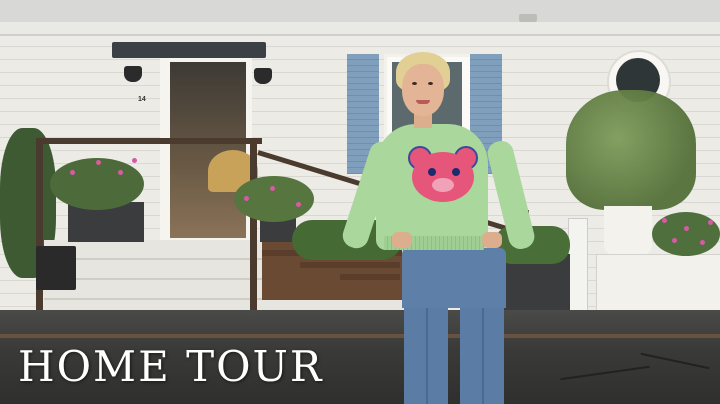  What do you see at coordinates (578, 267) in the screenshot?
I see `utility-pipe` at bounding box center [578, 267].